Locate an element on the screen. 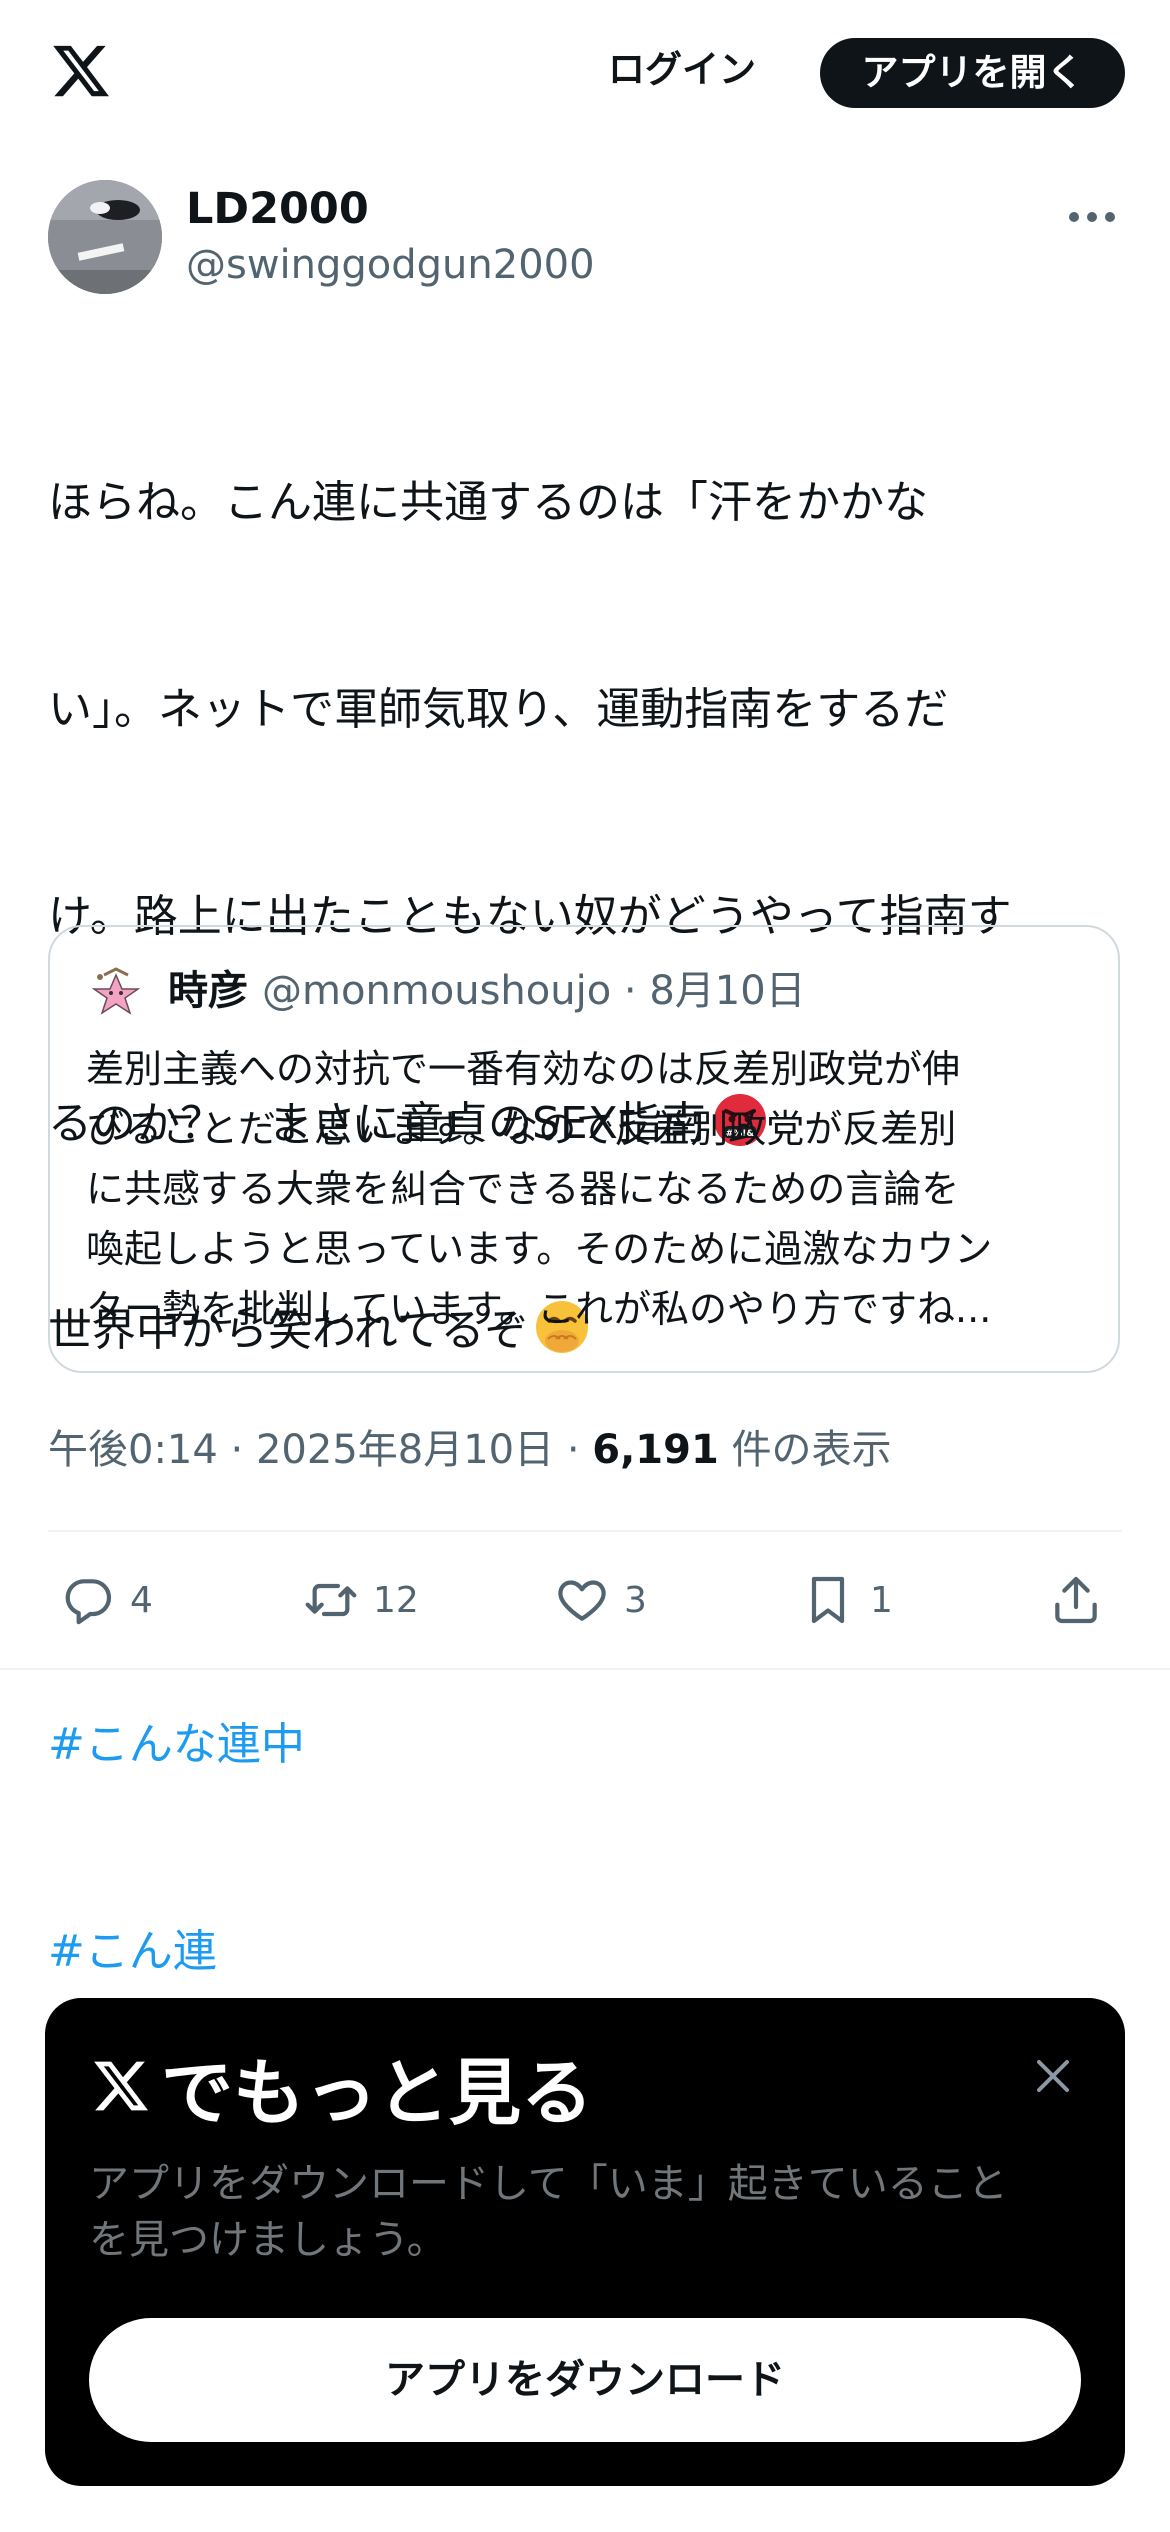 The image size is (1170, 2532). login-link: ログイン is located at coordinates (682, 70).